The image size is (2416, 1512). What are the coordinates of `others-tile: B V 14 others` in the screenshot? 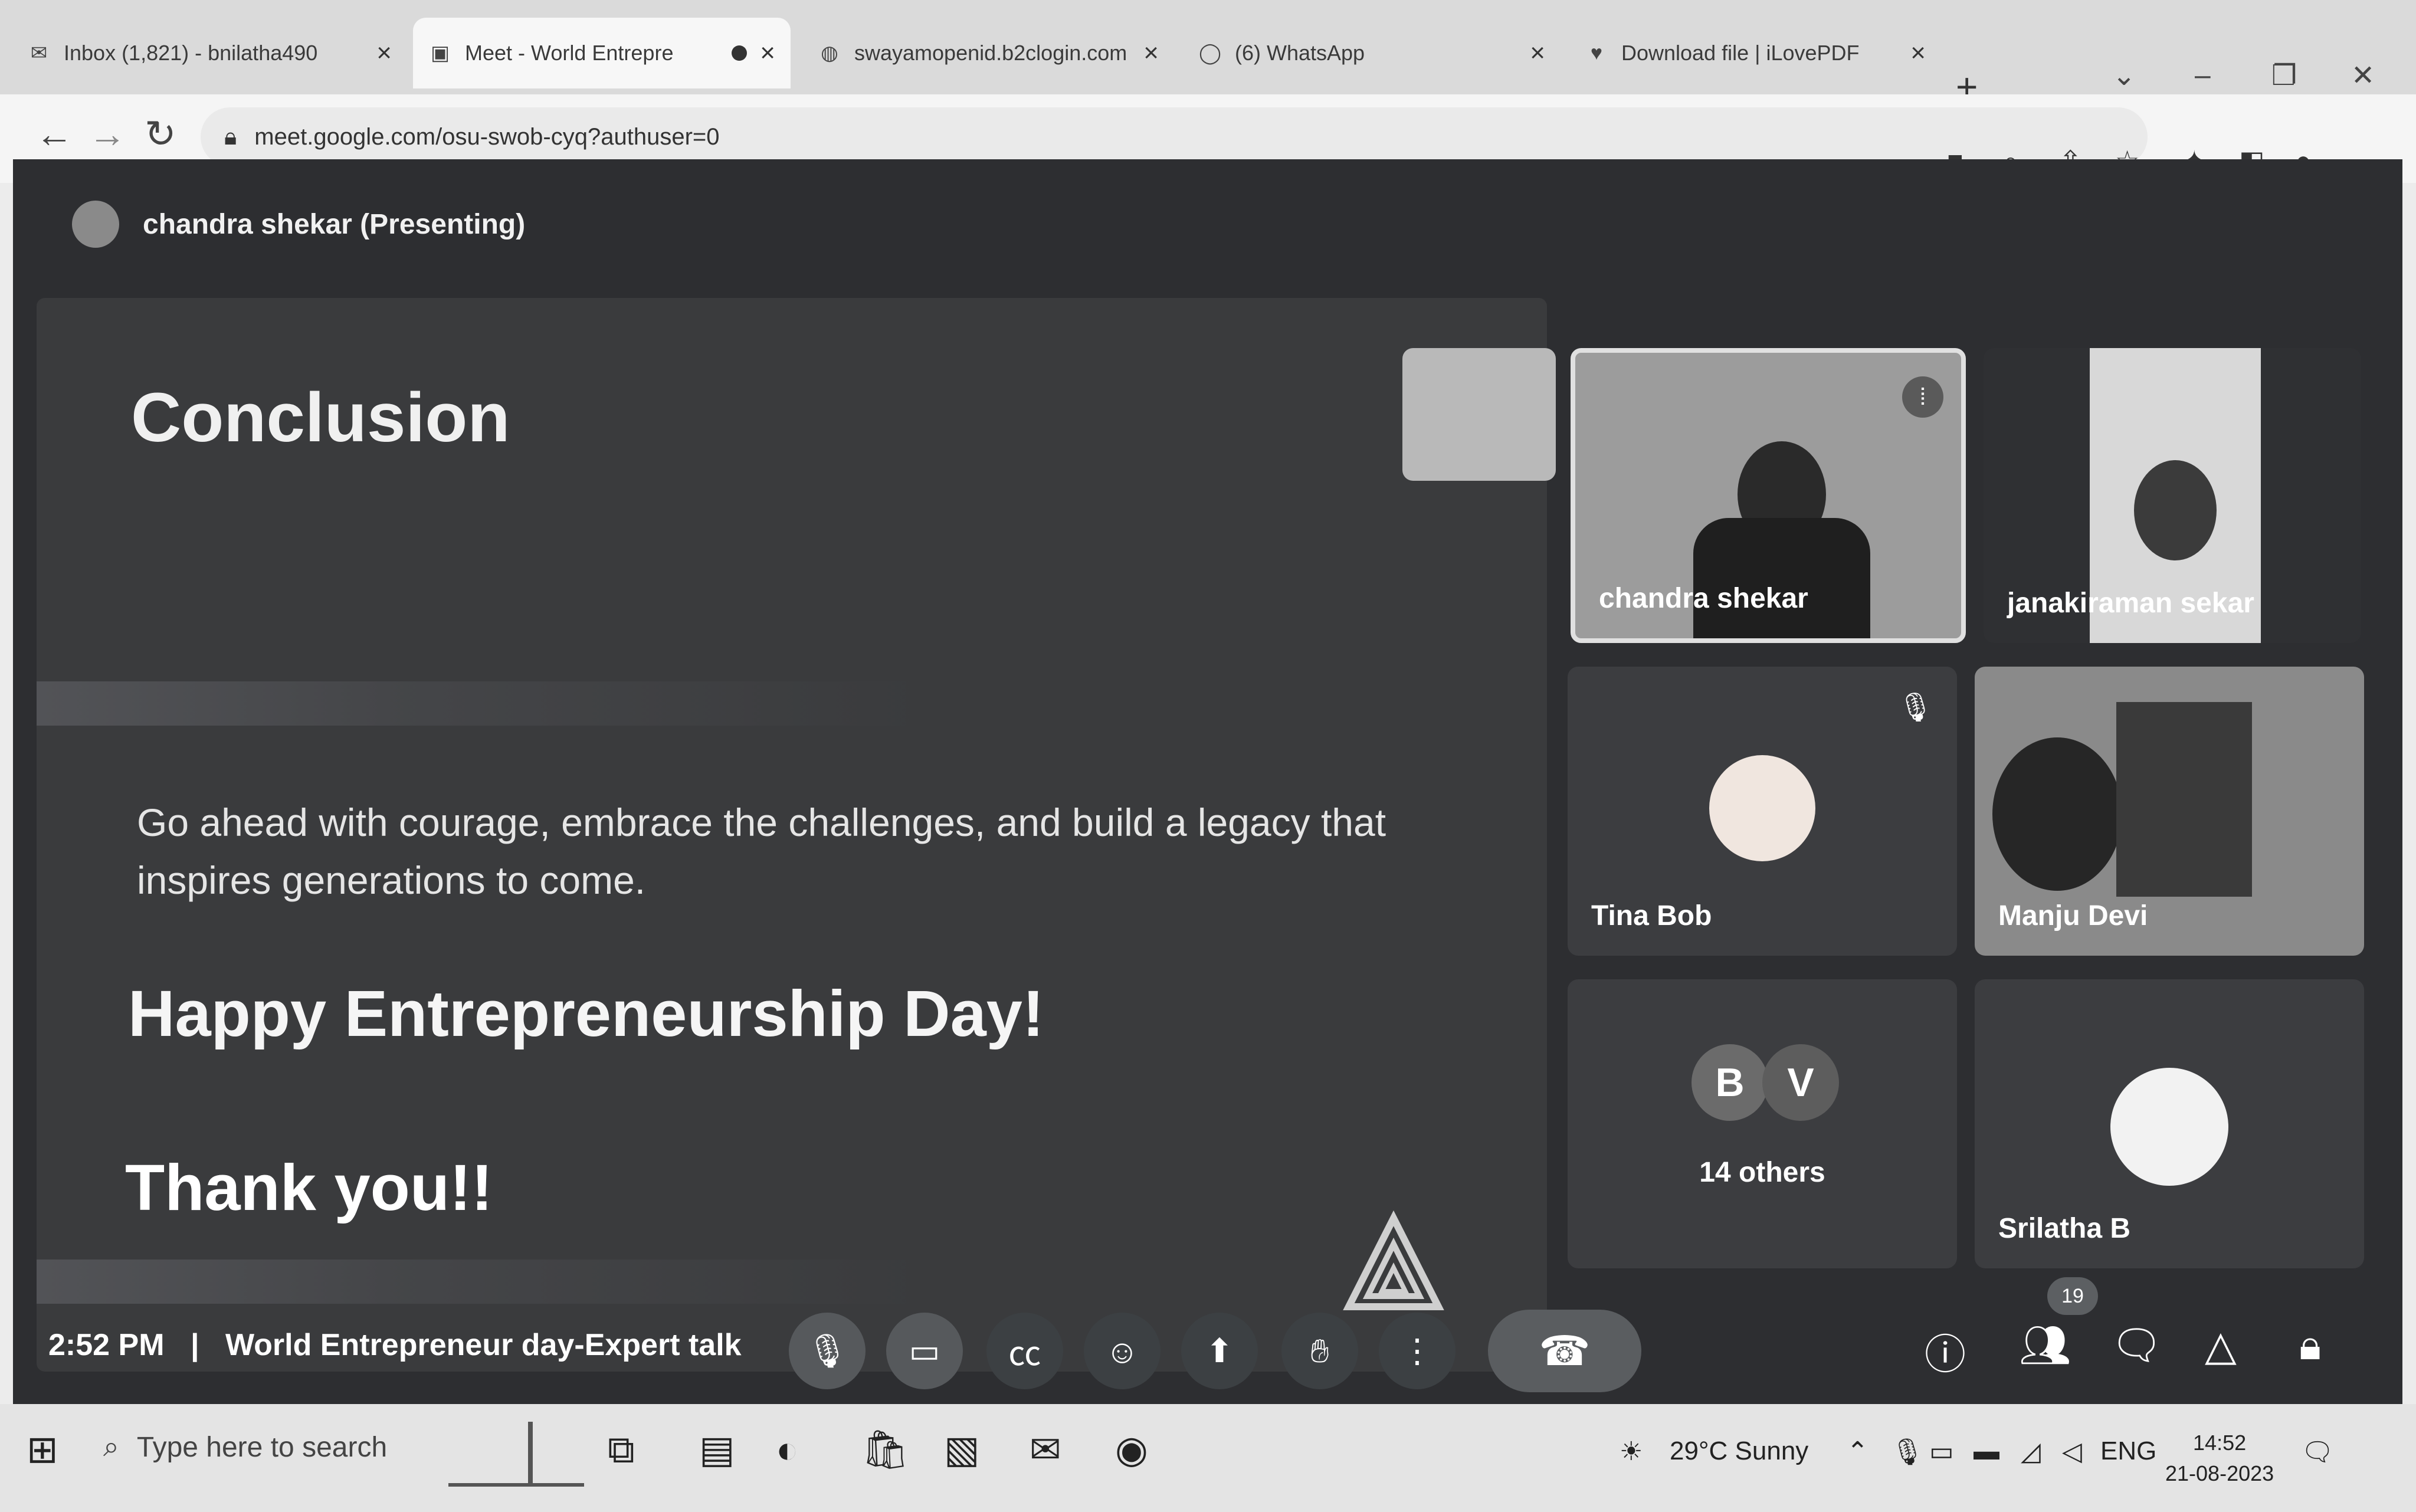 It's located at (1763, 1123).